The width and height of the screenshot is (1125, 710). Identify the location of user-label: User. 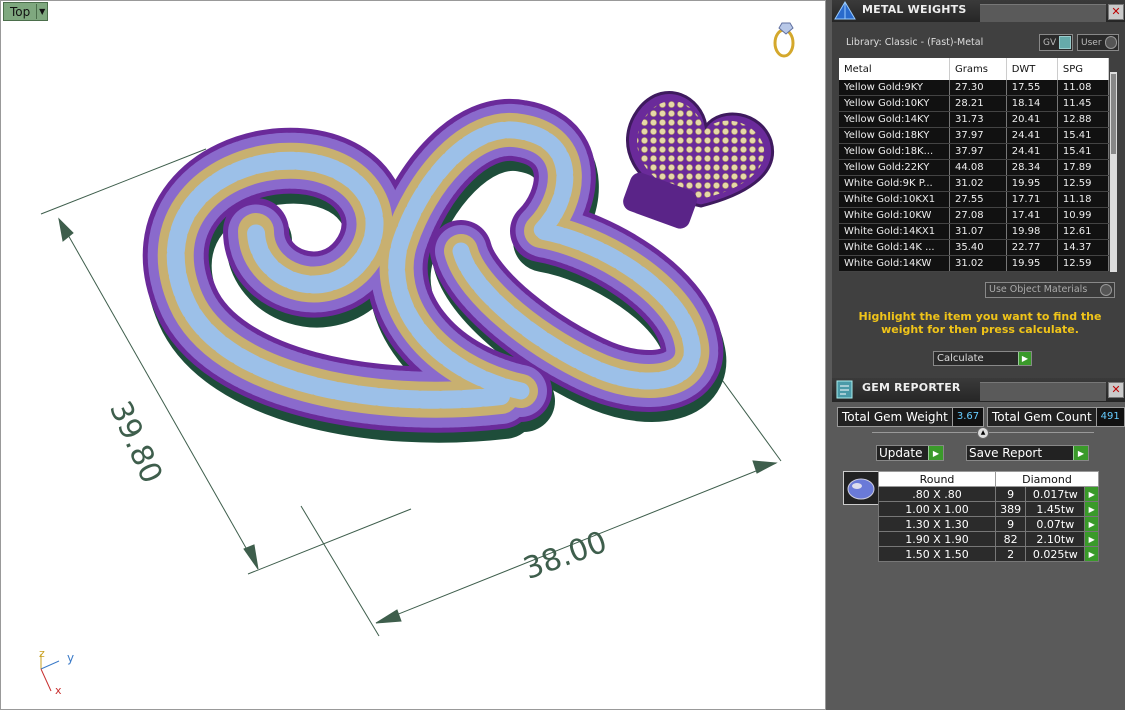
(1091, 42).